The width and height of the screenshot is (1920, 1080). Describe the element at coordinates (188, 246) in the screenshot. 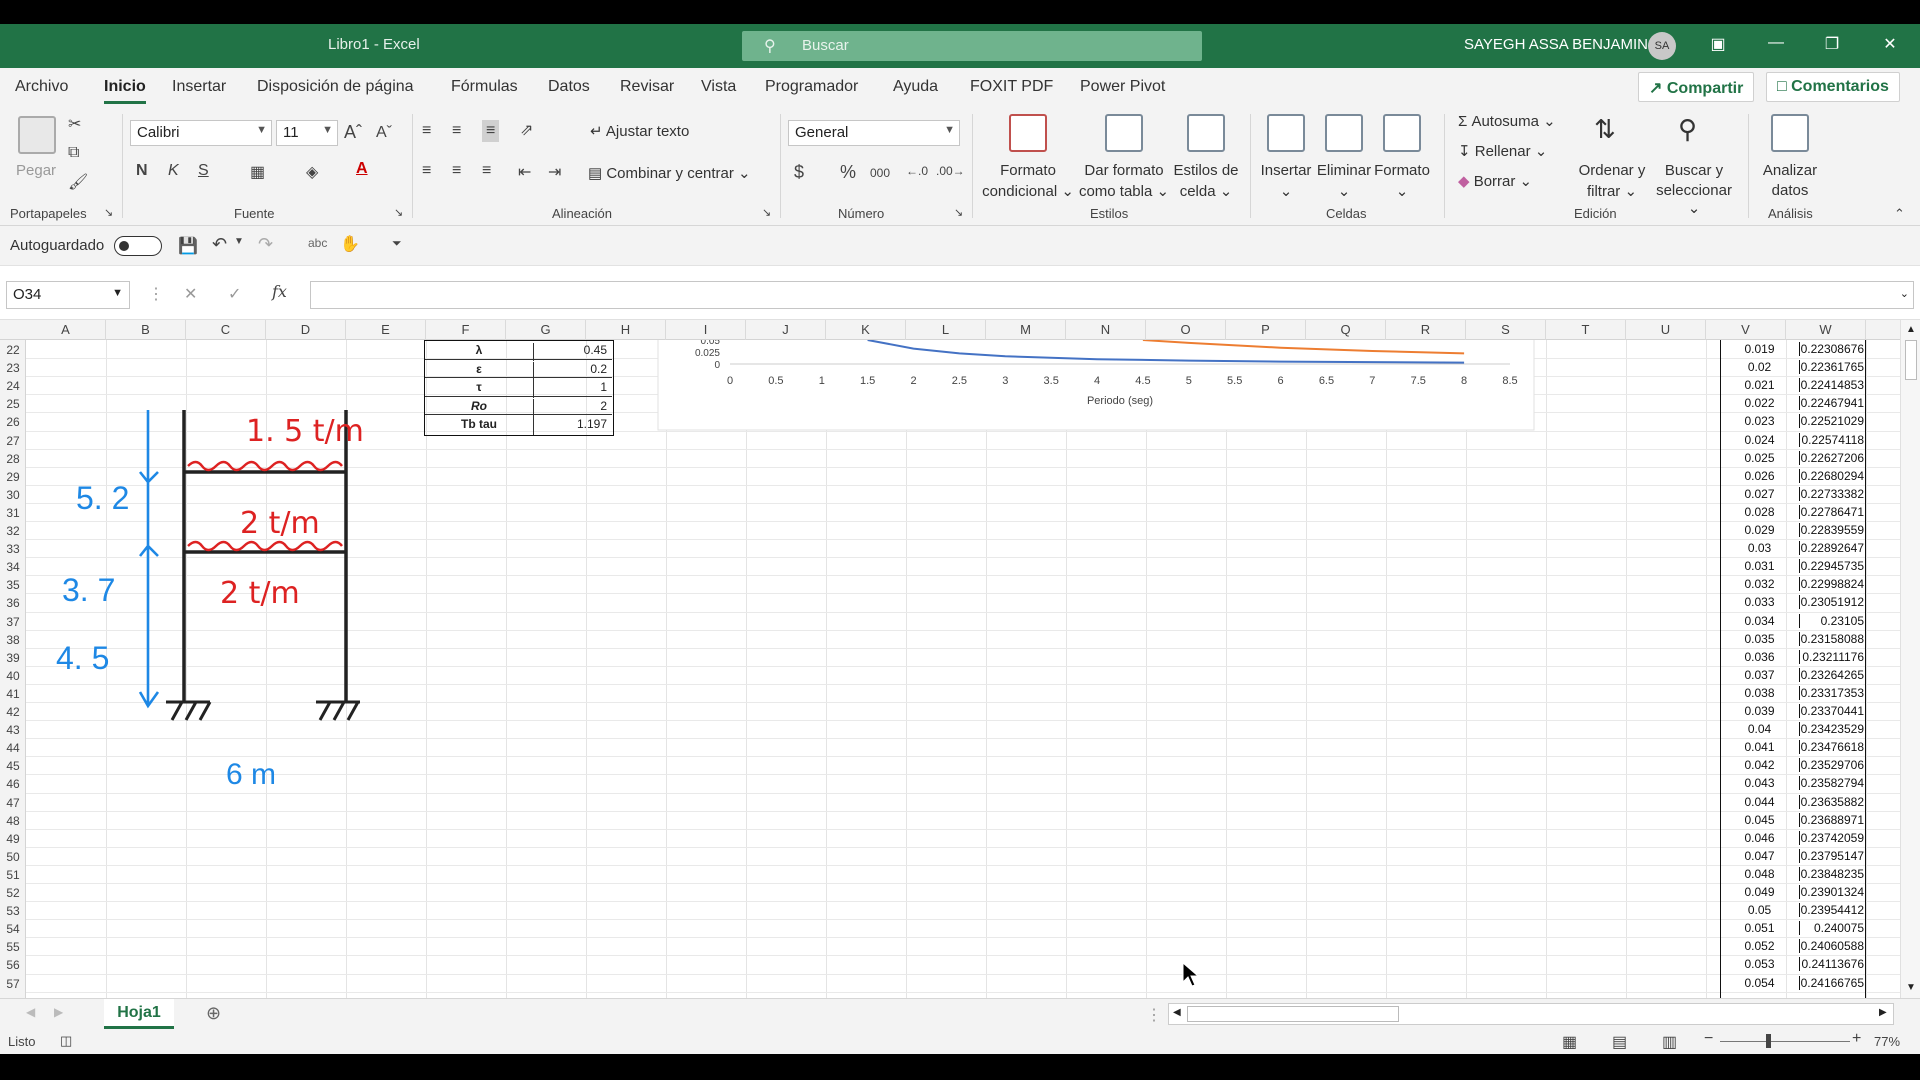

I see `save-icon: 💾` at that location.